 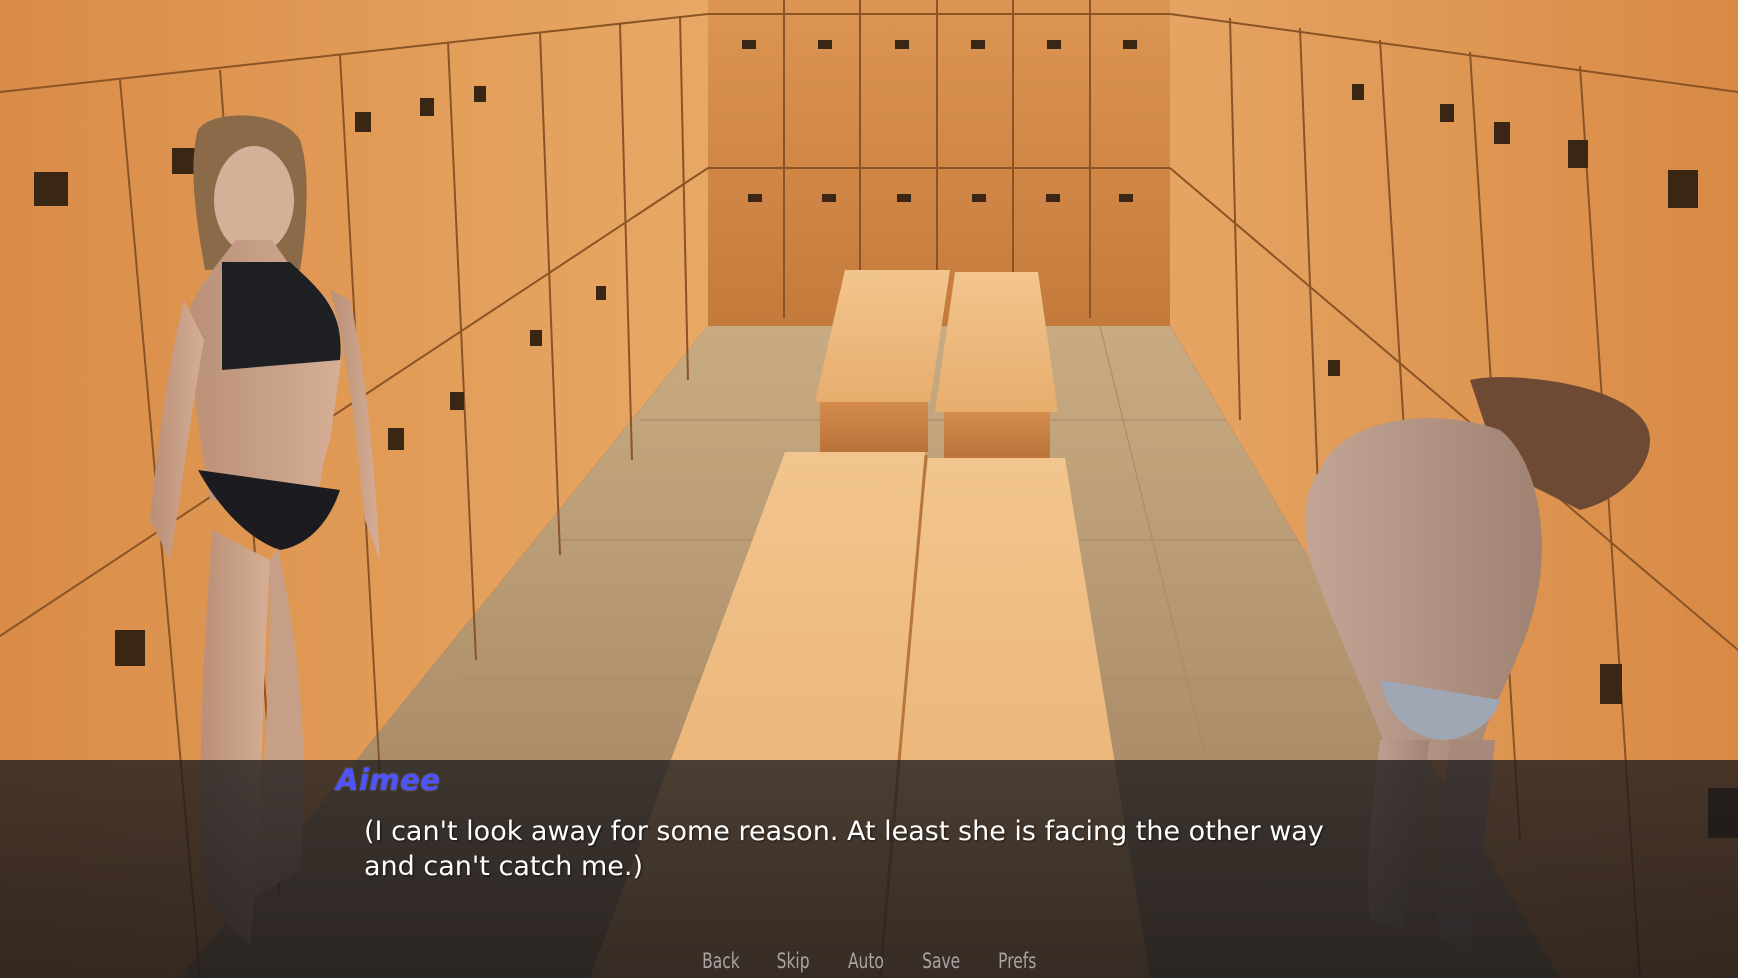 I want to click on auto-button: Auto, so click(x=865, y=961).